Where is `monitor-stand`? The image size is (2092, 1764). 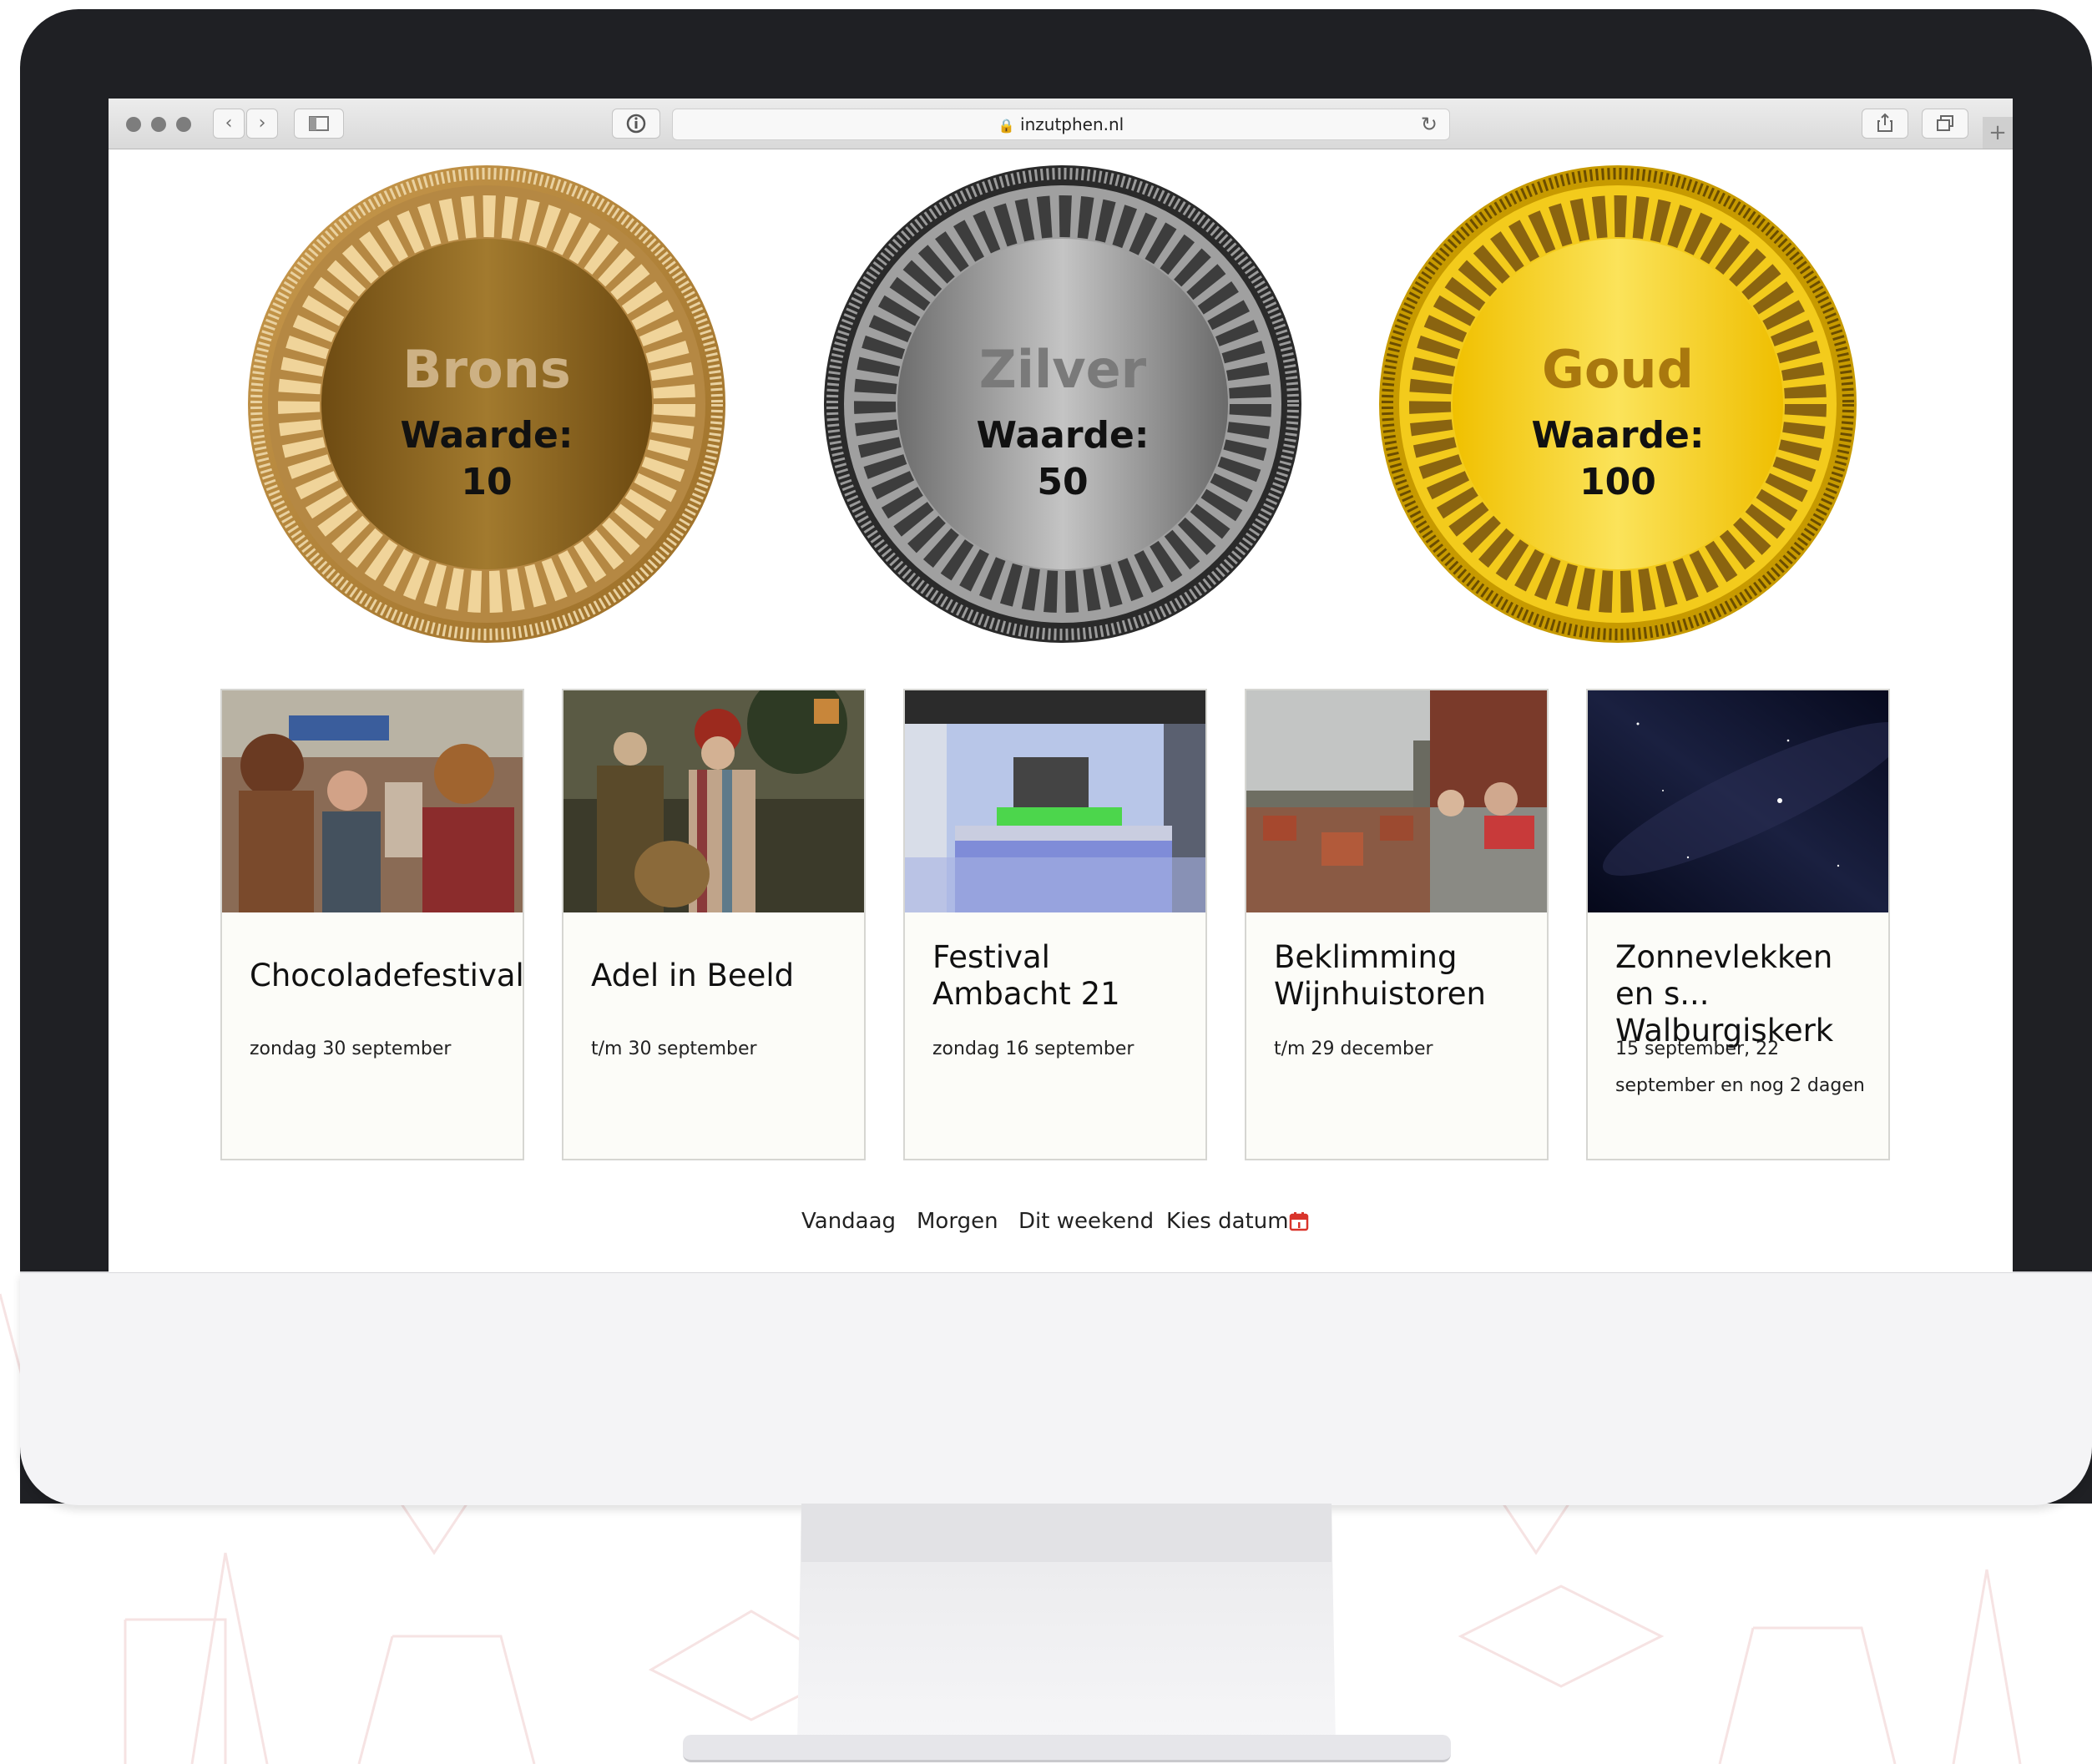
monitor-stand is located at coordinates (1066, 1625).